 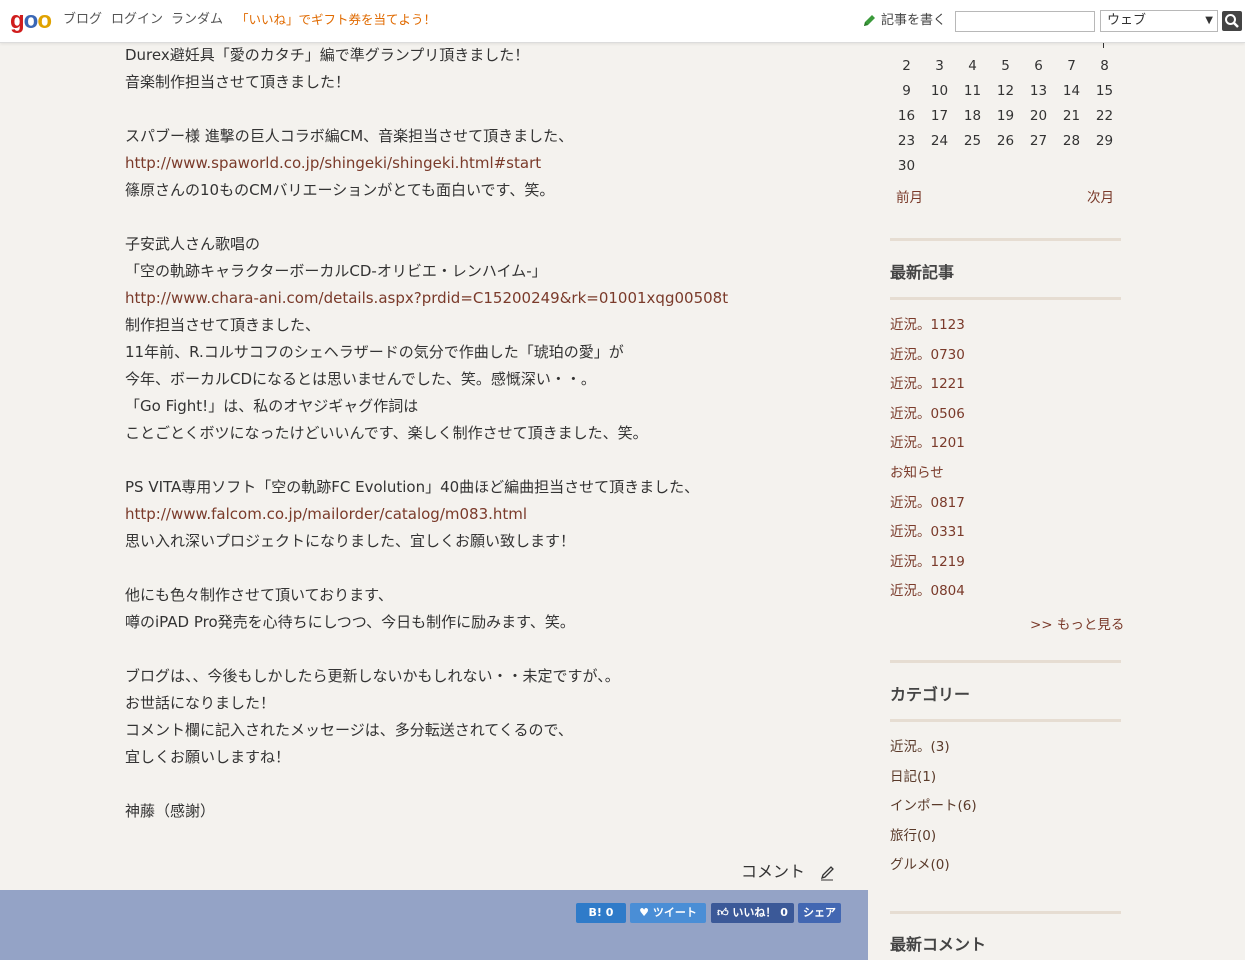 What do you see at coordinates (350, 541) in the screenshot?
I see `post-text-line: 思い入れ深いプロジェクトになりました、宜しくお願い致します！` at bounding box center [350, 541].